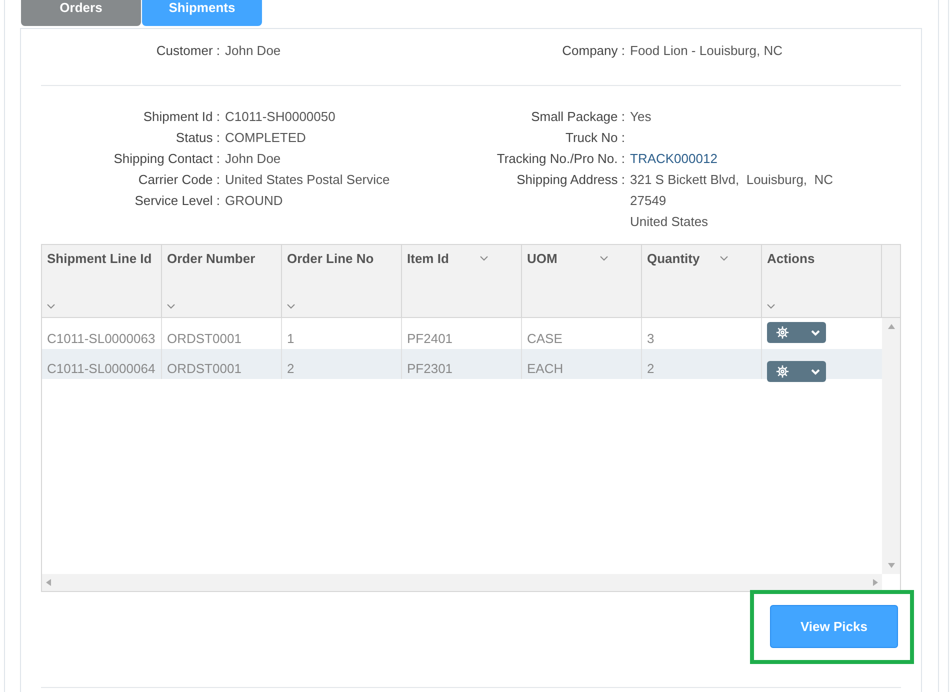 The width and height of the screenshot is (950, 692). I want to click on table-cell: PF2401, so click(430, 338).